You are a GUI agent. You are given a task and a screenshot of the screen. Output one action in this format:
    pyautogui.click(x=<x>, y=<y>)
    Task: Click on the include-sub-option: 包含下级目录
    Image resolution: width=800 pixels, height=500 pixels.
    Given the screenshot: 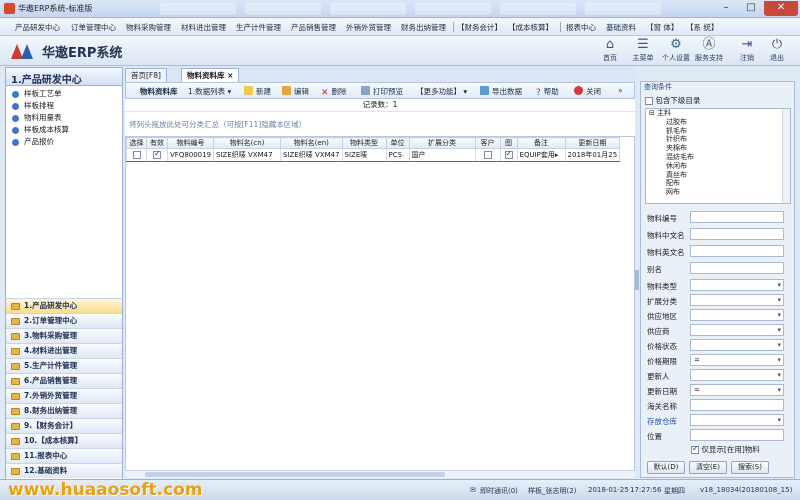 What is the action you would take?
    pyautogui.click(x=672, y=100)
    